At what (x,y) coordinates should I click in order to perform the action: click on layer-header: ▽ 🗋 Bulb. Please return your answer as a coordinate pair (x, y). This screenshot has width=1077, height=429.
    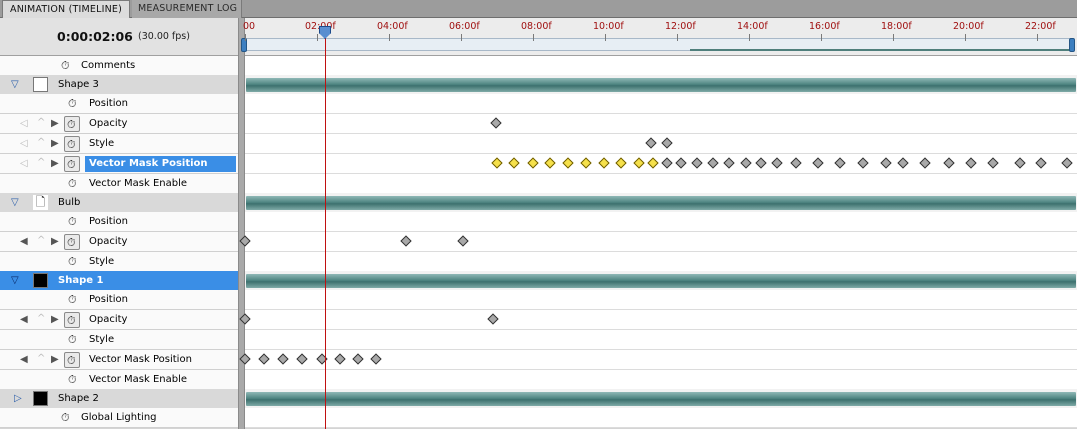
    Looking at the image, I should click on (119, 203).